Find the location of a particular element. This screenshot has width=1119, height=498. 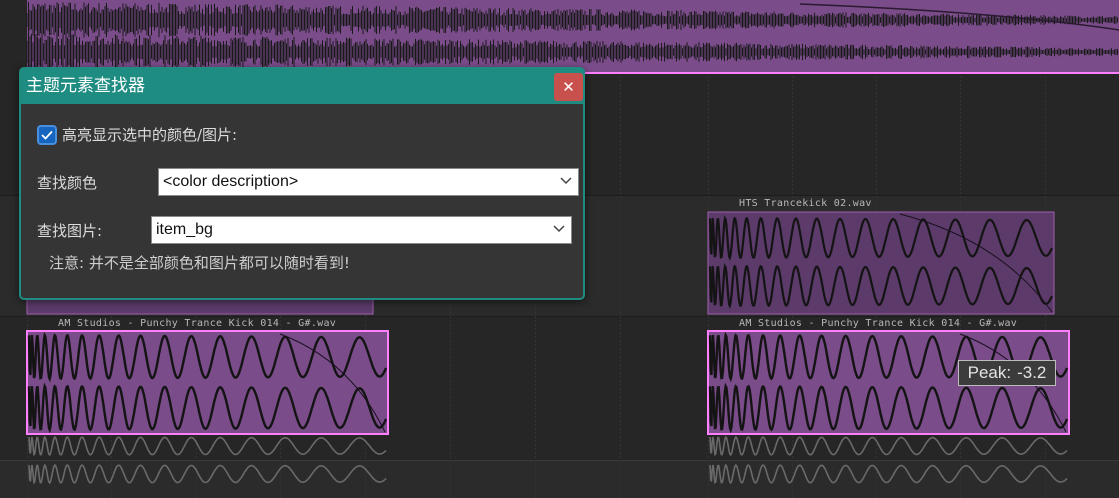

dialog-title: 主题元素查找器 is located at coordinates (85, 86).